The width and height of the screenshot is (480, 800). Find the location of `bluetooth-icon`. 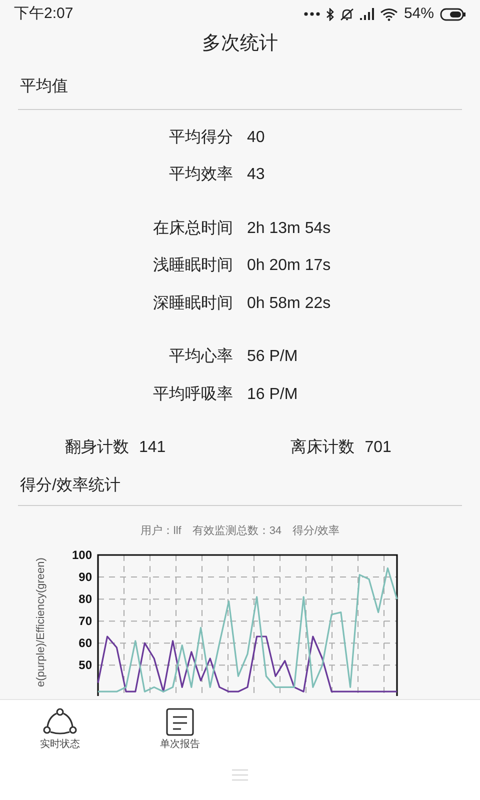

bluetooth-icon is located at coordinates (330, 14).